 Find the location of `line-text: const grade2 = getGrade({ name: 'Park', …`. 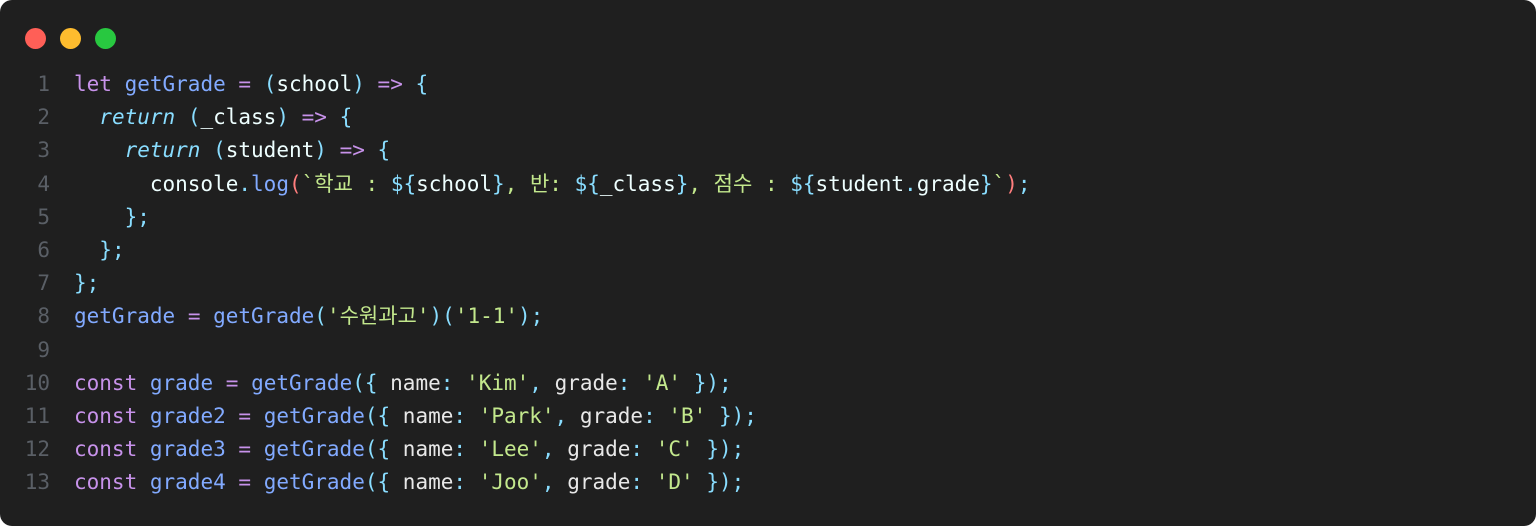

line-text: const grade2 = getGrade({ name: 'Park', … is located at coordinates (415, 416).